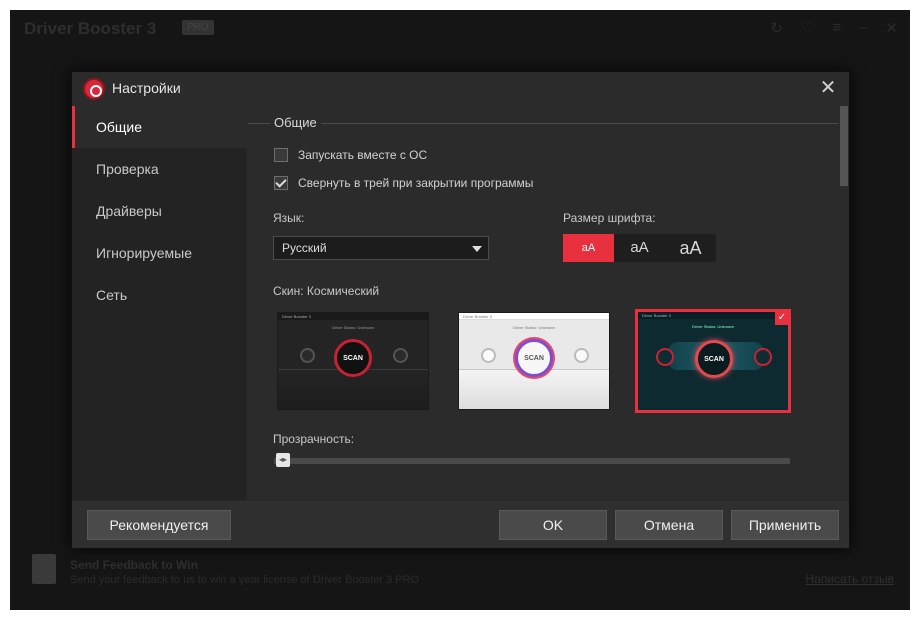 The width and height of the screenshot is (920, 620). I want to click on font-size-large-button: aA, so click(690, 248).